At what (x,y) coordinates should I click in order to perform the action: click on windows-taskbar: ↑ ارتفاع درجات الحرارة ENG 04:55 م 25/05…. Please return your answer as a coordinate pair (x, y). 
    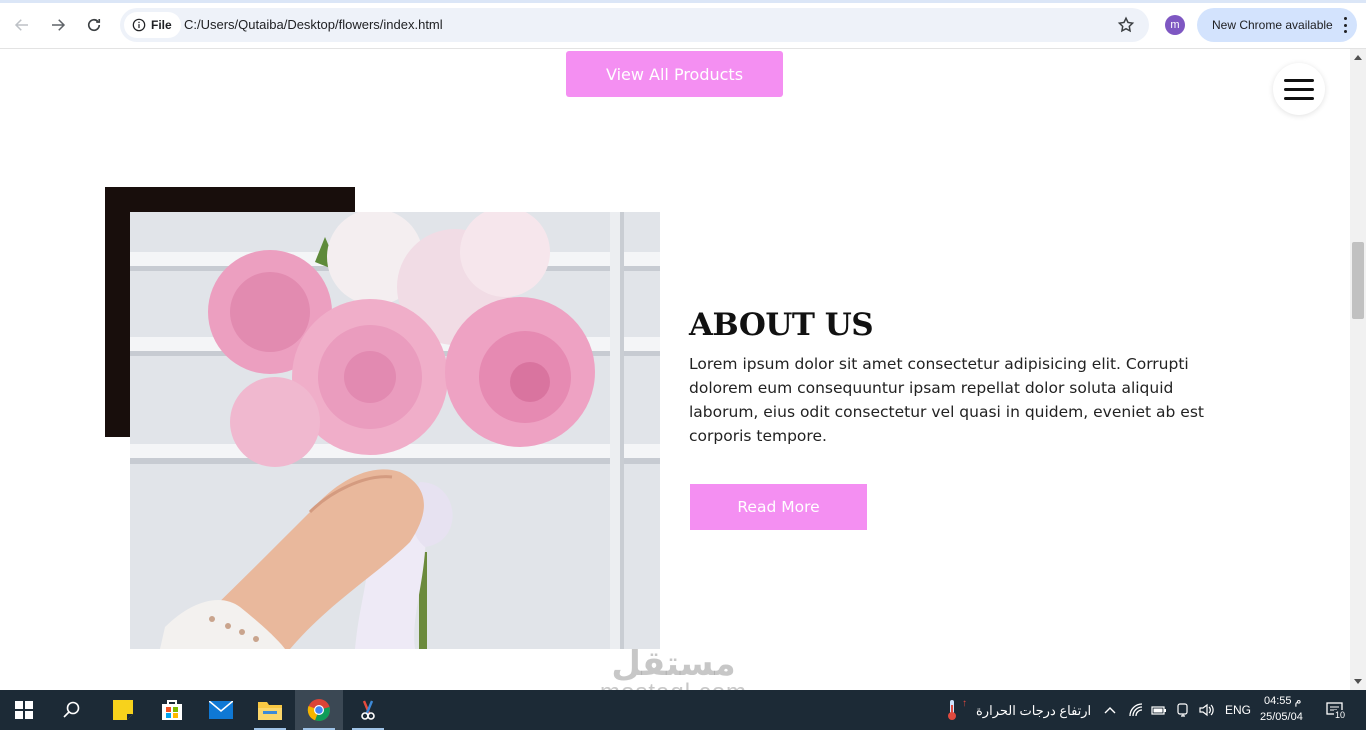
    Looking at the image, I should click on (683, 710).